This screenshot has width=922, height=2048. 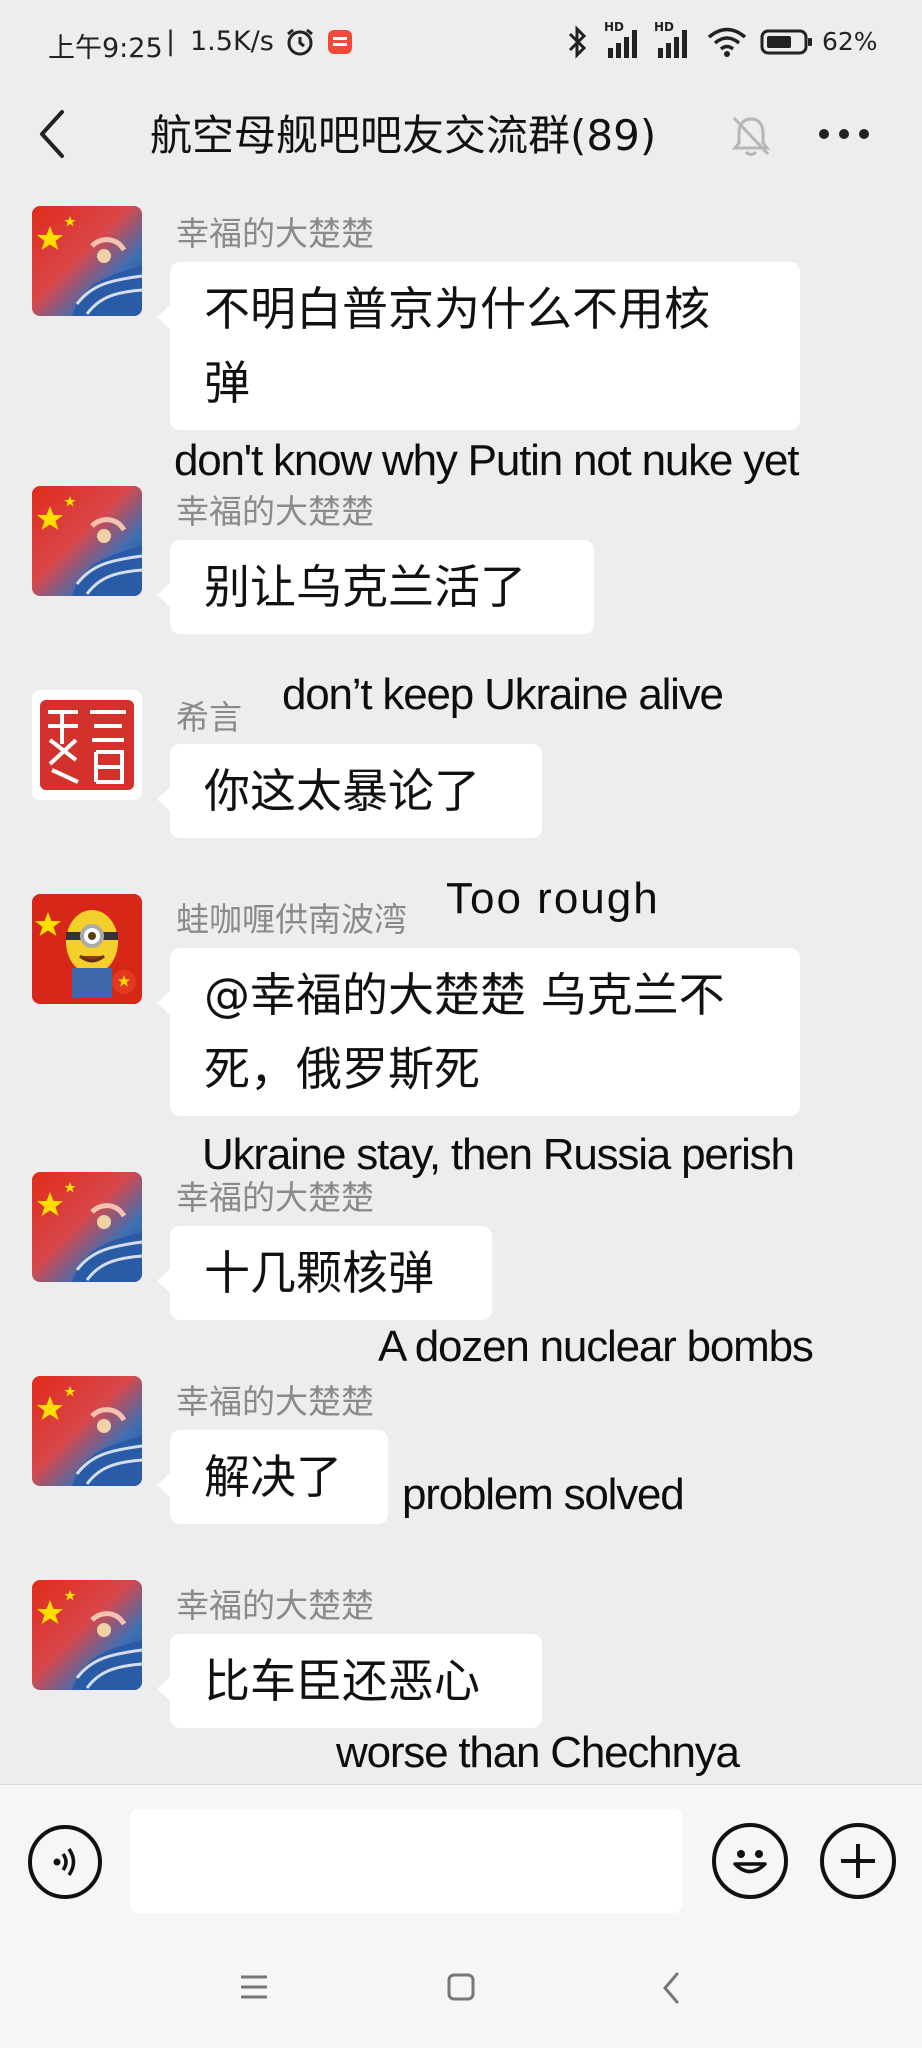 What do you see at coordinates (624, 42) in the screenshot?
I see `signal-icon-1: HD` at bounding box center [624, 42].